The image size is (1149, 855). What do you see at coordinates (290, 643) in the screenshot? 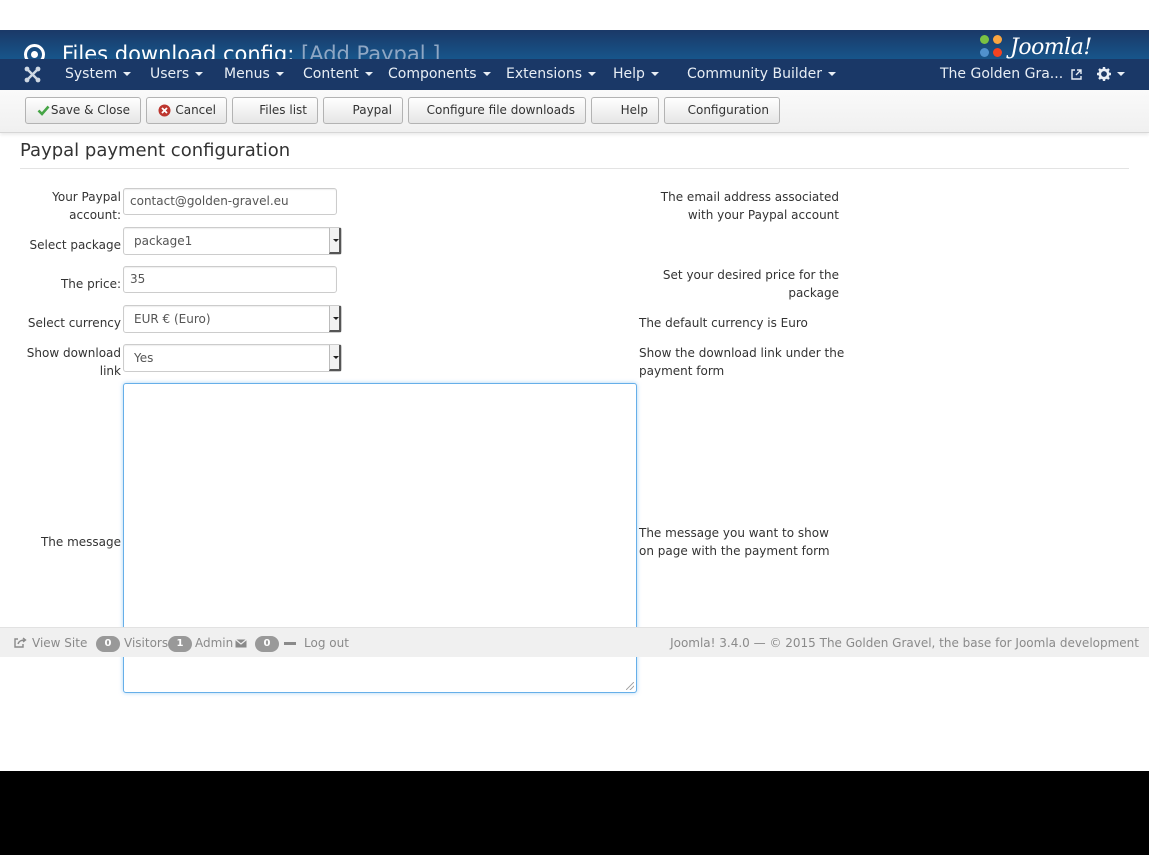
I see `minus-icon` at bounding box center [290, 643].